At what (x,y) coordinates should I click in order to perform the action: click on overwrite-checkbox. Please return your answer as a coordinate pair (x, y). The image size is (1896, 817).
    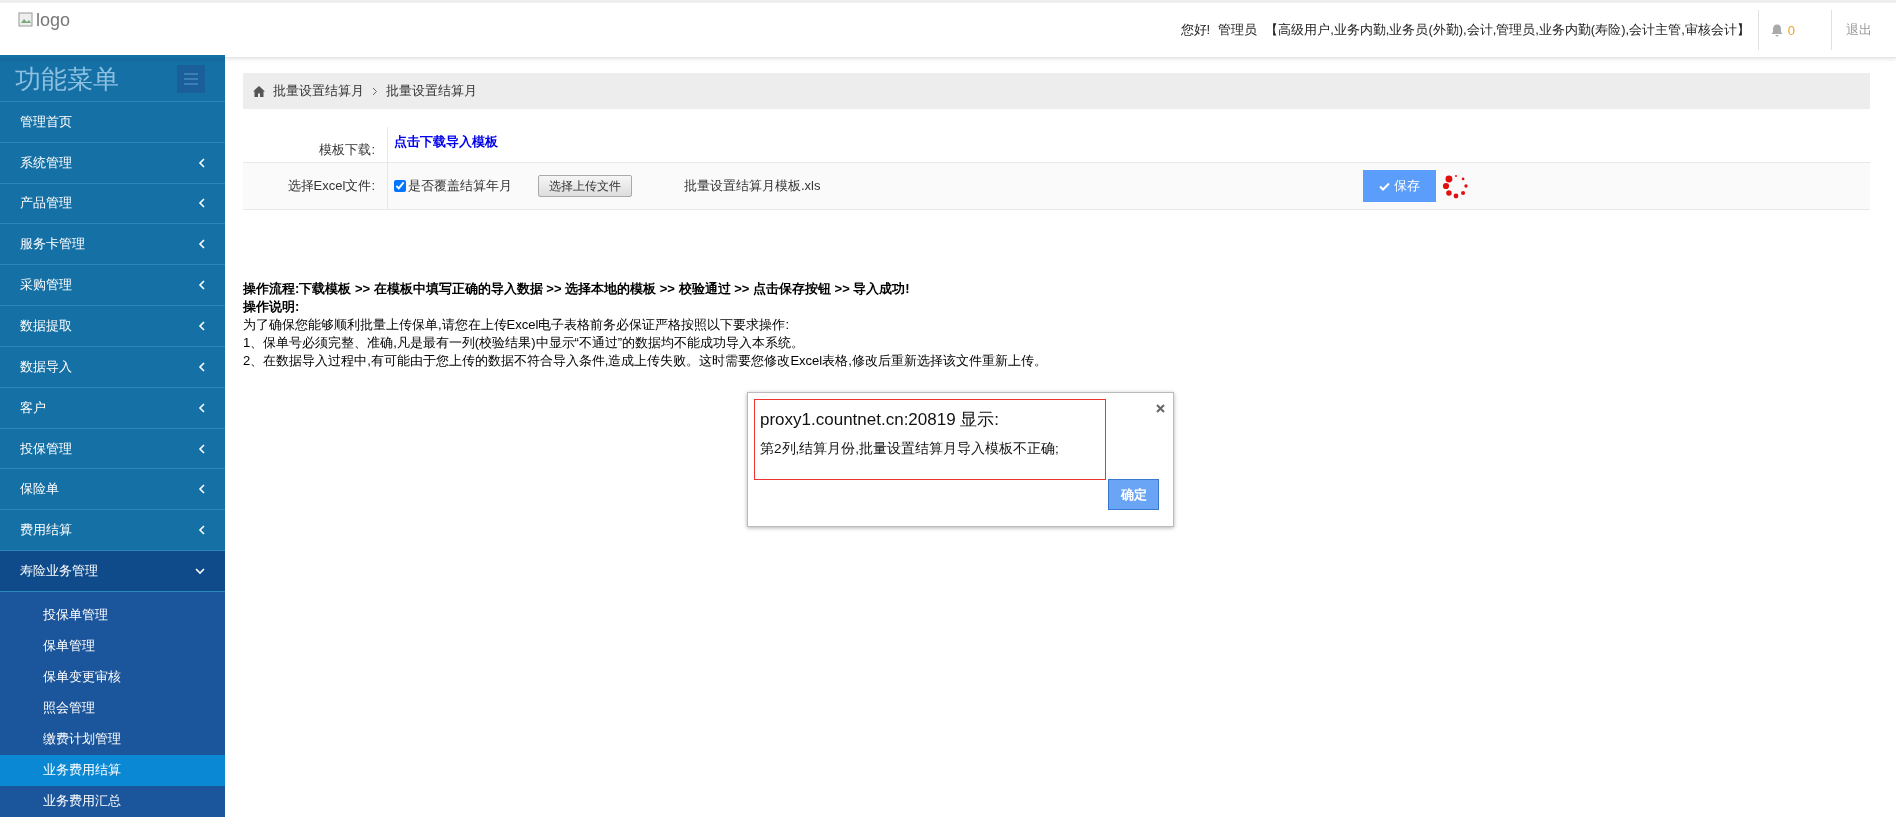
    Looking at the image, I should click on (400, 186).